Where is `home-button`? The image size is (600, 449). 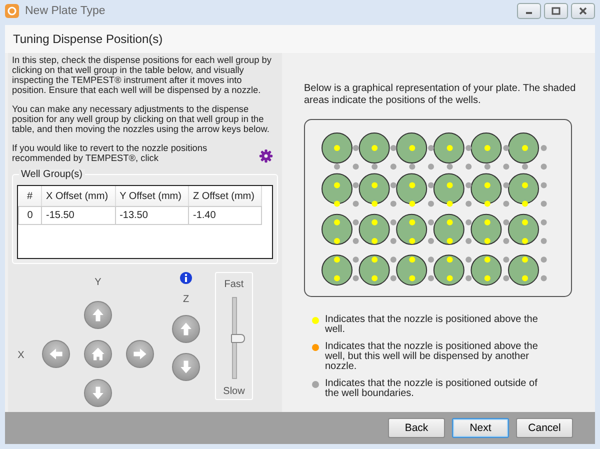
home-button is located at coordinates (98, 354).